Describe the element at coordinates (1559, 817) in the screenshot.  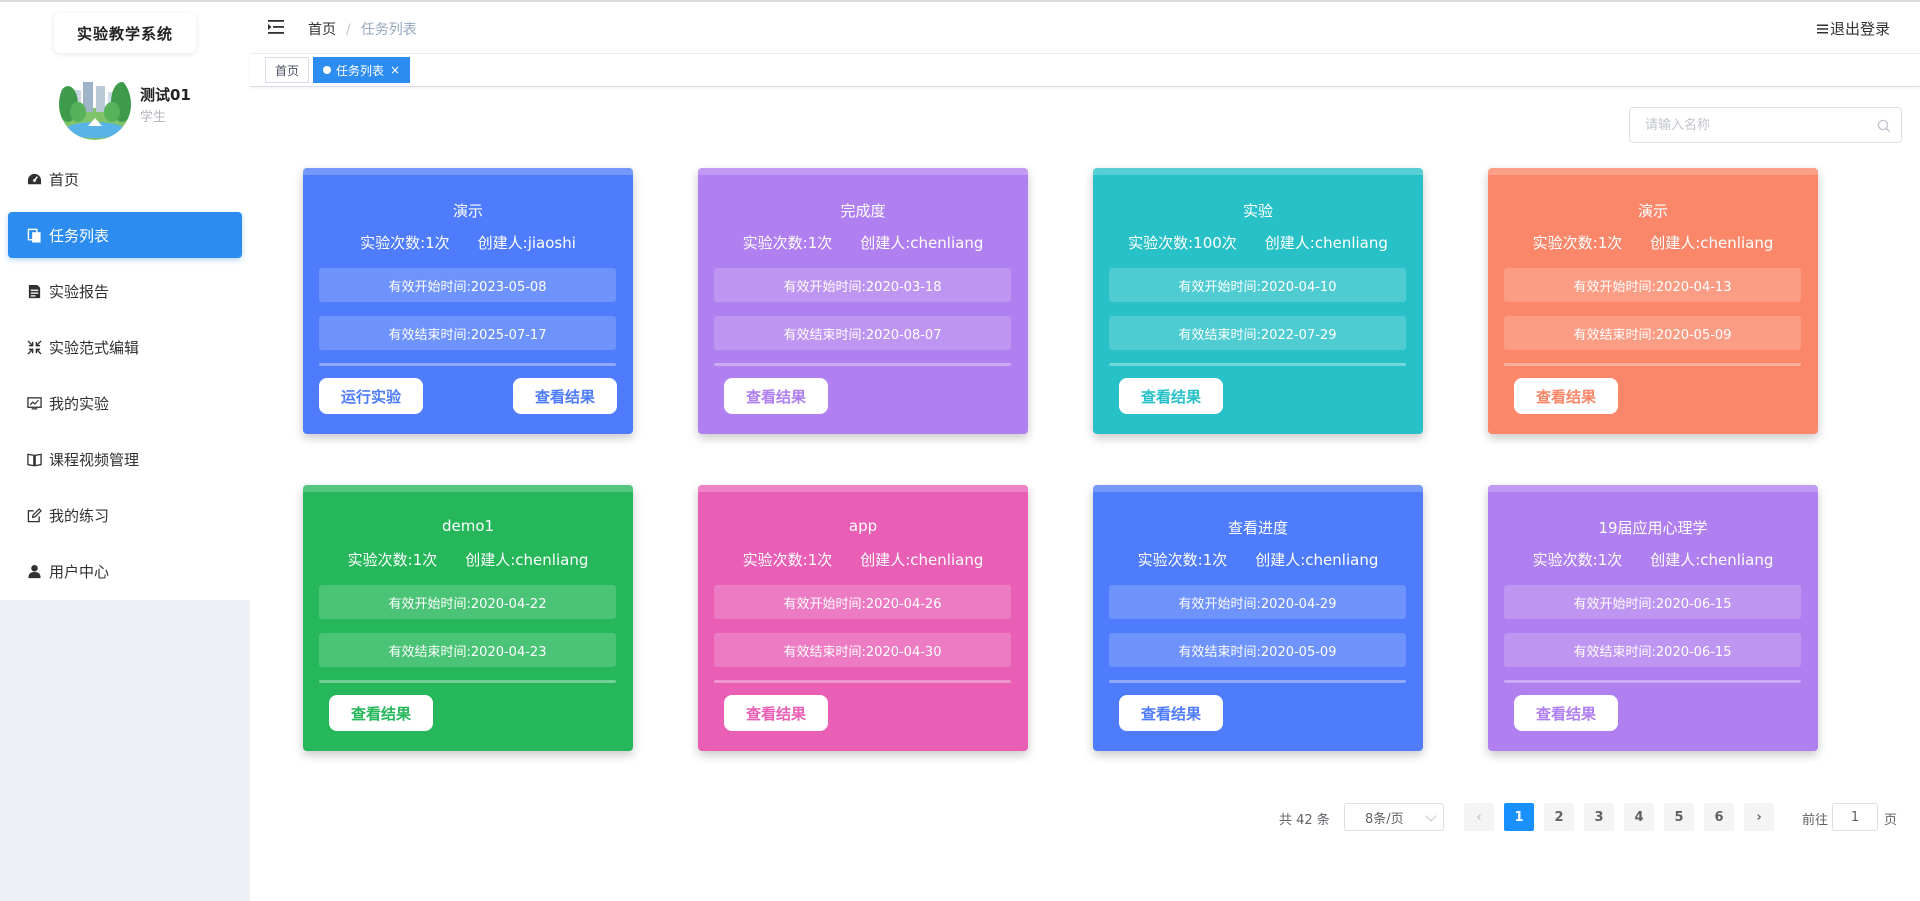
I see `page-number: 2` at that location.